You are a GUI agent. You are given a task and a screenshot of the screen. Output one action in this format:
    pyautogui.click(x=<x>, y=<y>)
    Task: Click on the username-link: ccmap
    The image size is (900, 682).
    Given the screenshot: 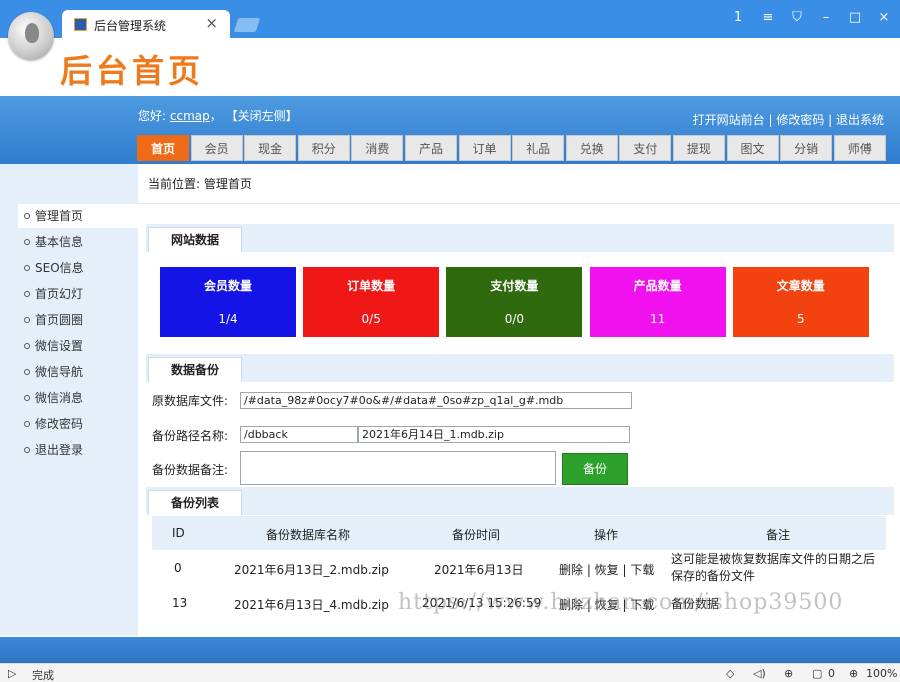 What is the action you would take?
    pyautogui.click(x=190, y=116)
    